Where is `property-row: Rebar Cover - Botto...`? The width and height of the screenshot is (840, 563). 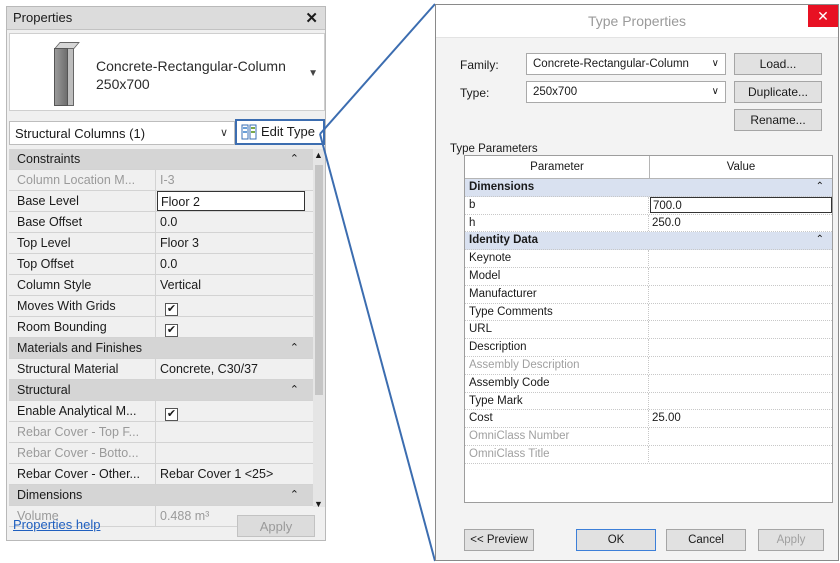
property-row: Rebar Cover - Botto... is located at coordinates (161, 453).